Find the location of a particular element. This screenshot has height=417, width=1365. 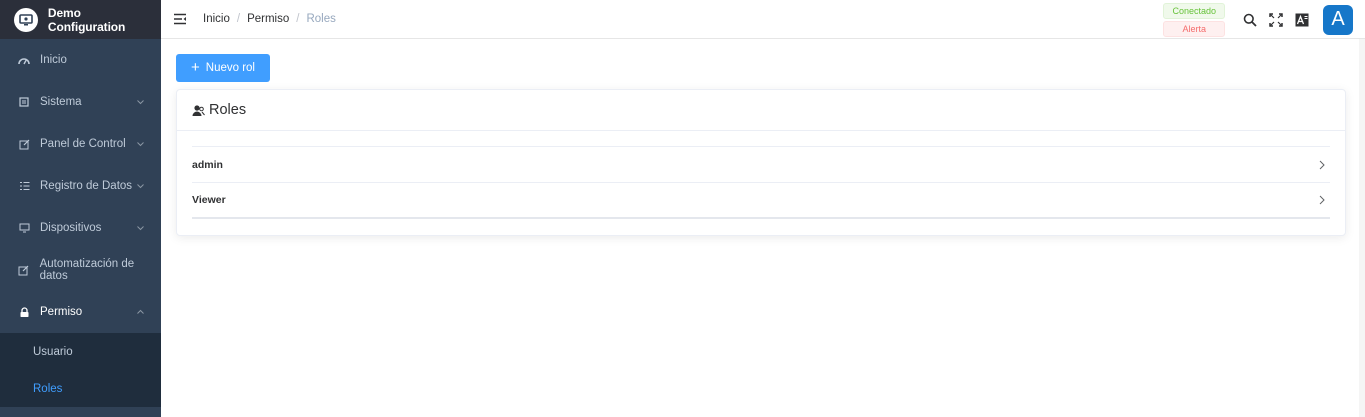

card-title: Roles is located at coordinates (228, 110).